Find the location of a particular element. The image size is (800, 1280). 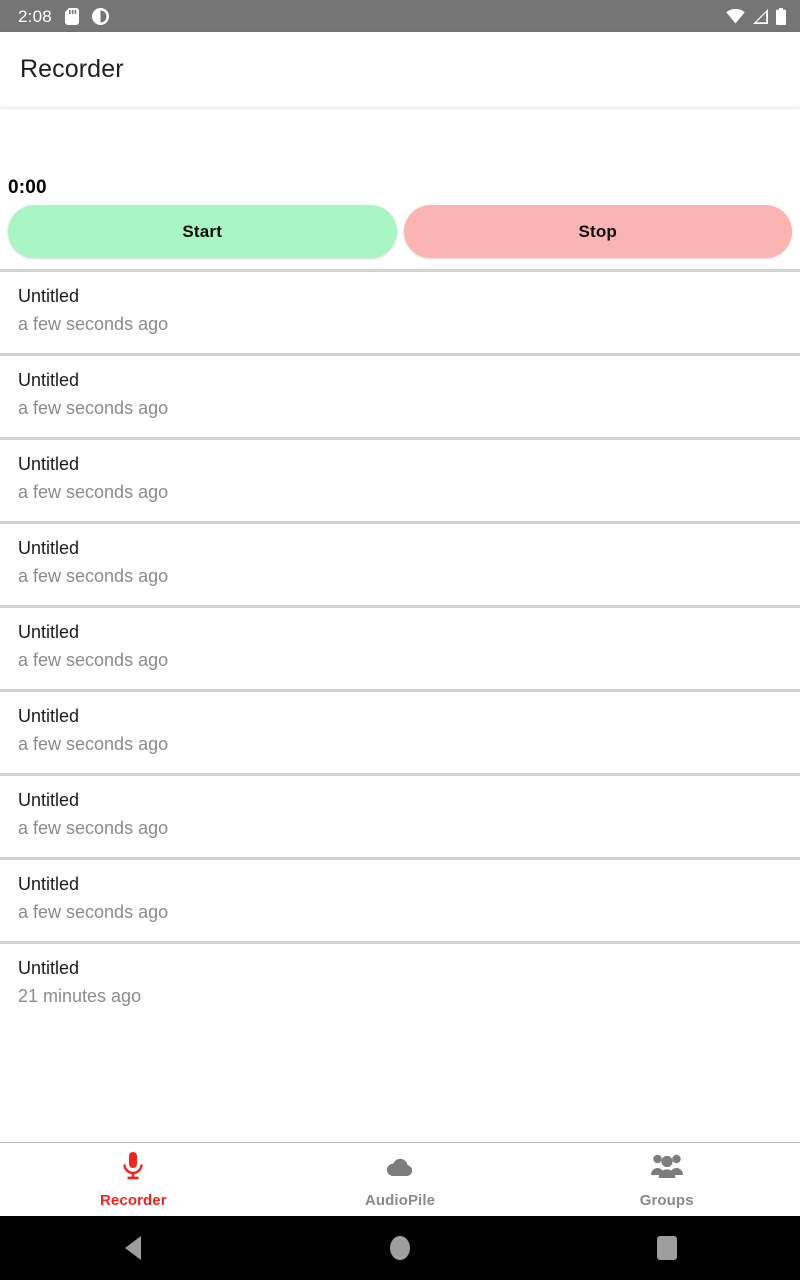

nav-label-audiopile: AudioPile is located at coordinates (400, 1200).